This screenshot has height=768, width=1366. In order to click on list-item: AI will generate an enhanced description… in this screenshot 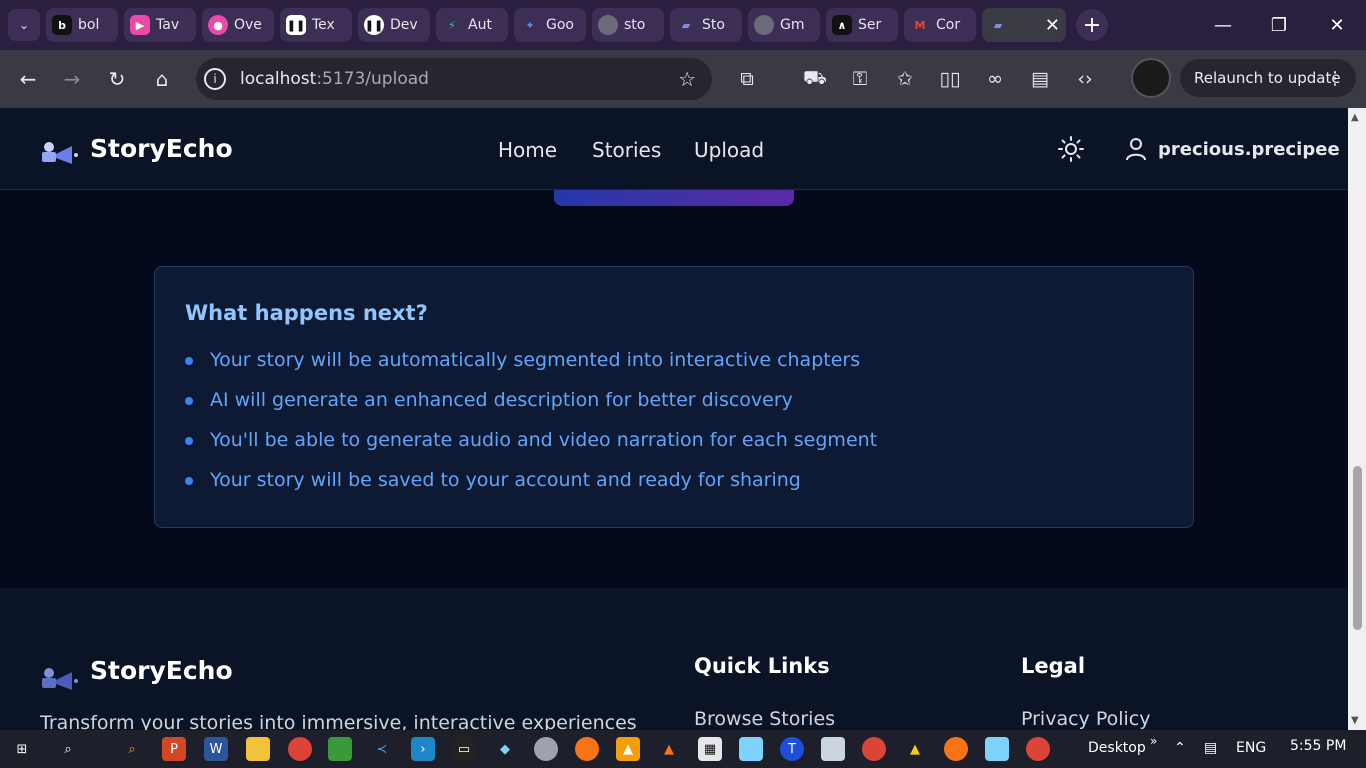, I will do `click(531, 409)`.